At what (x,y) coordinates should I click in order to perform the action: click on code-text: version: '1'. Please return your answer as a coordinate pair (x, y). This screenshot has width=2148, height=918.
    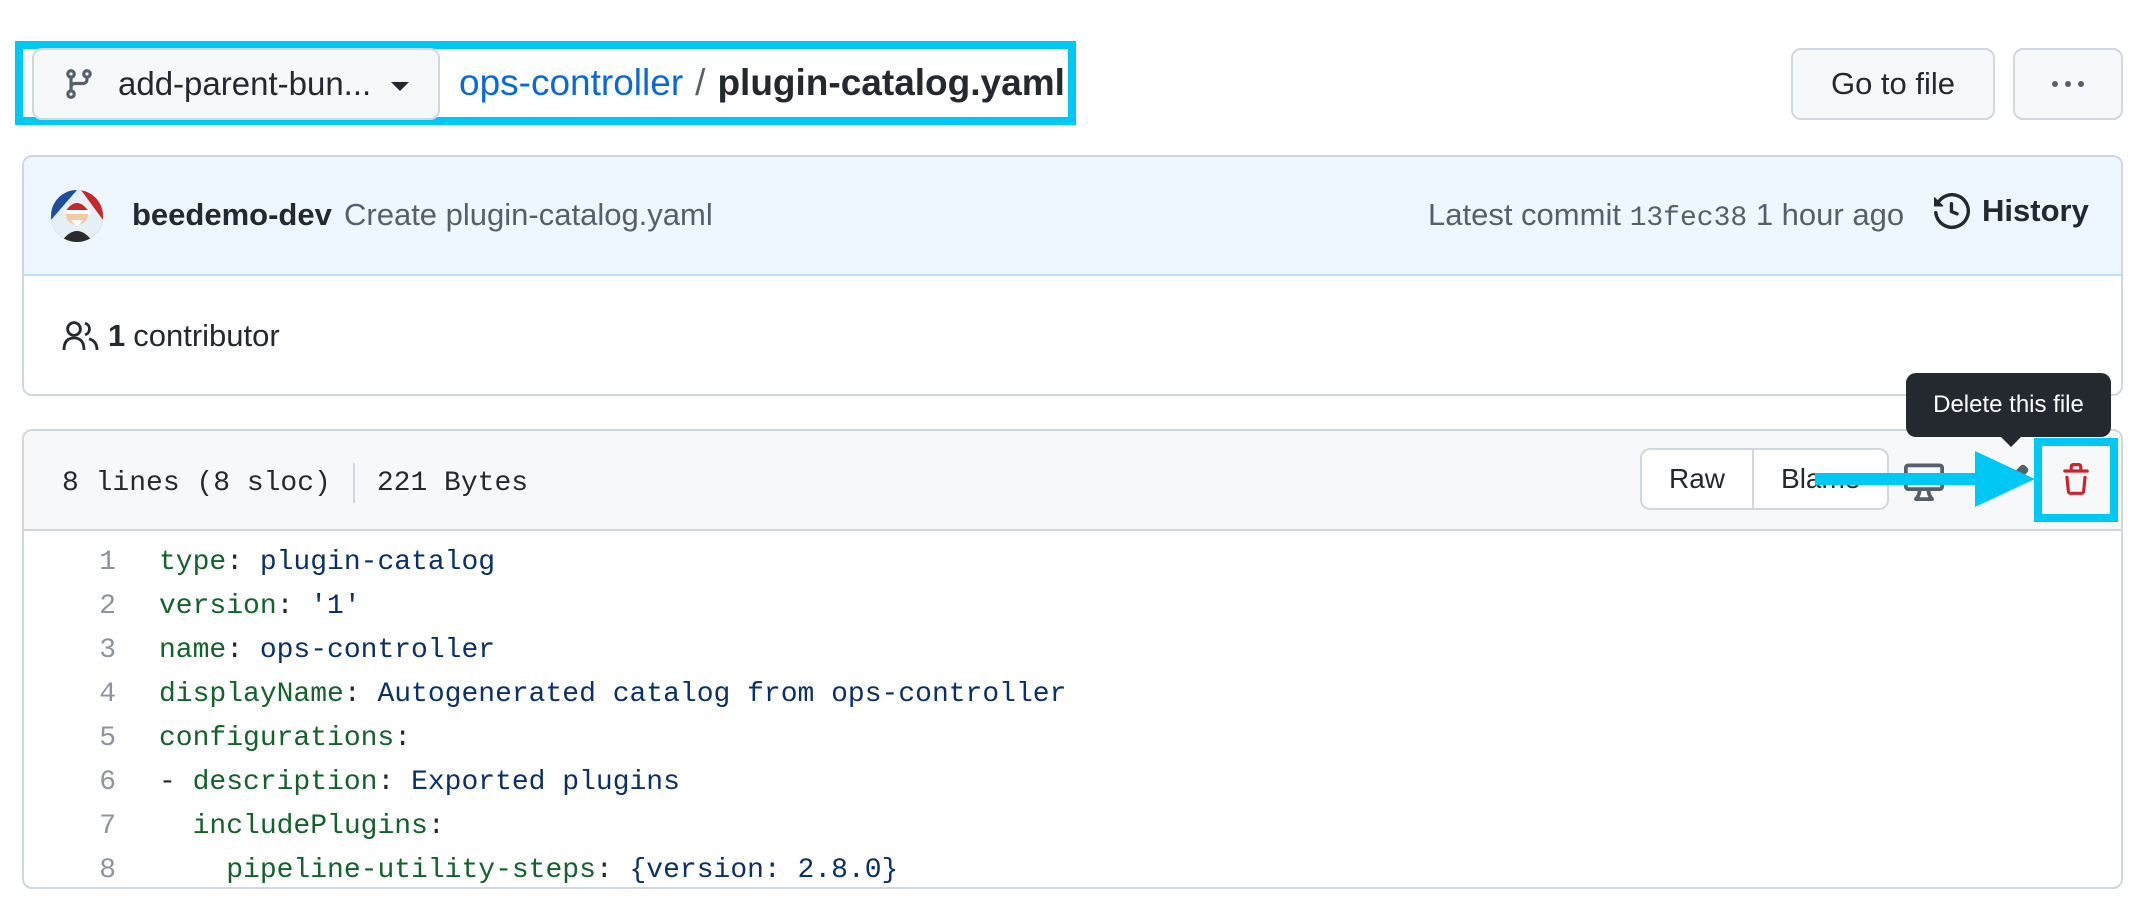
    Looking at the image, I should click on (260, 606).